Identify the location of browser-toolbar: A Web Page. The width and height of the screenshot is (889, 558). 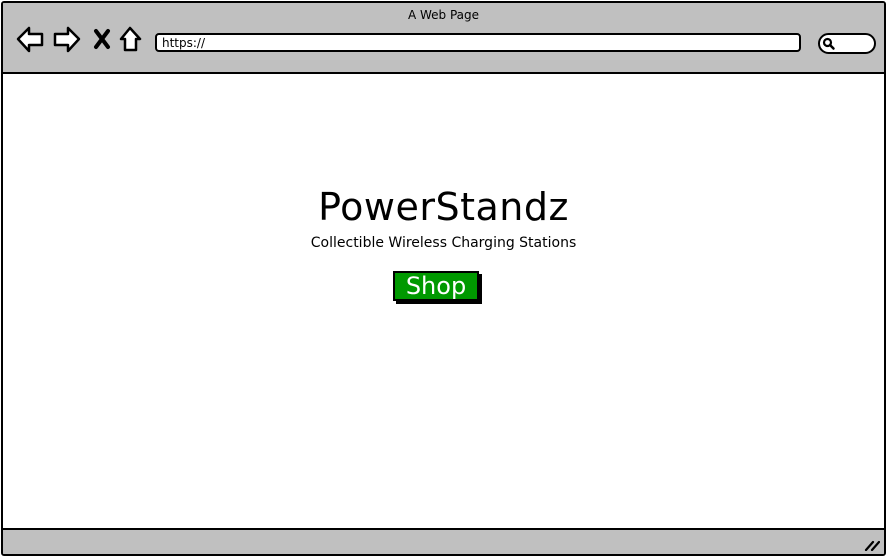
(443, 38).